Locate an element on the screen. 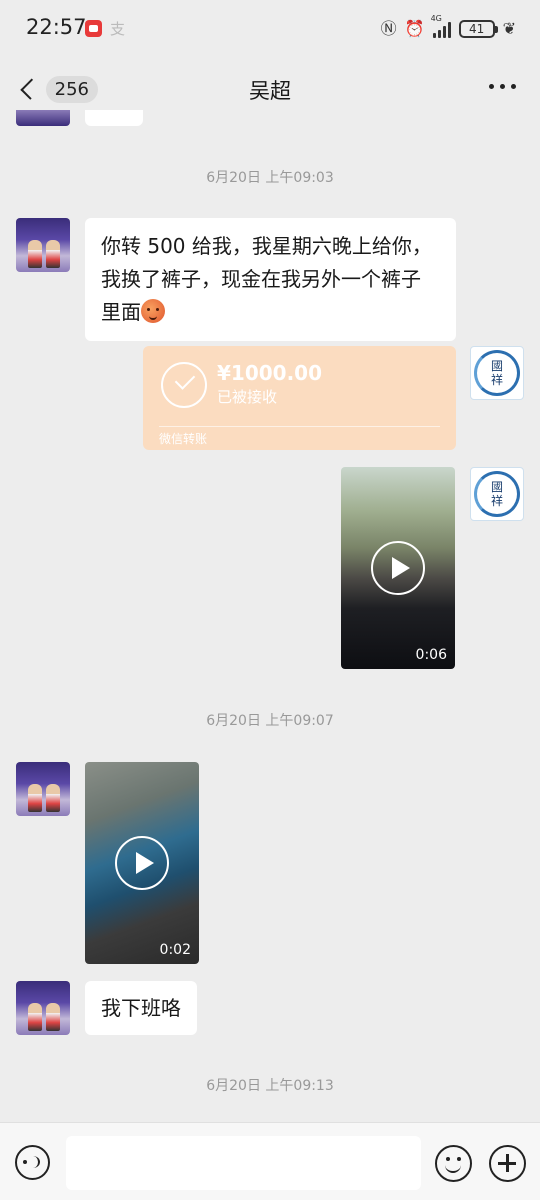 The image size is (540, 1200). video-message: 0:02 is located at coordinates (142, 863).